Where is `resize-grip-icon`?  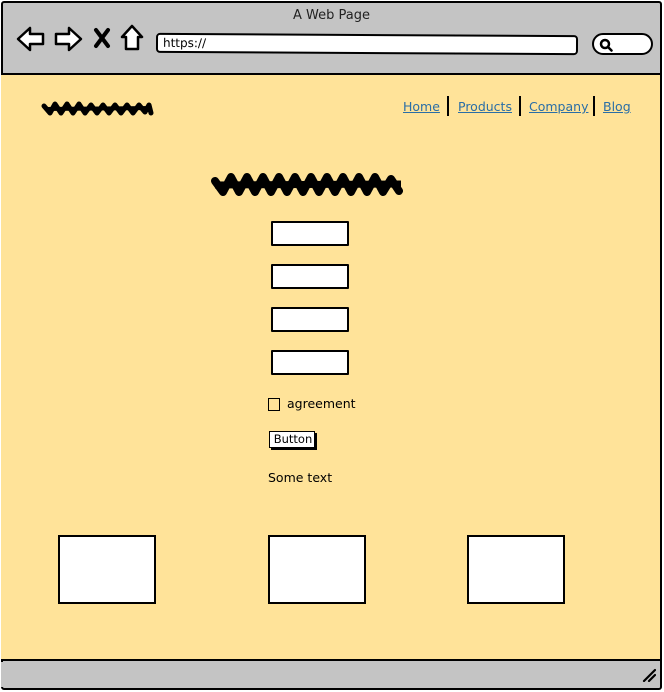
resize-grip-icon is located at coordinates (649, 675).